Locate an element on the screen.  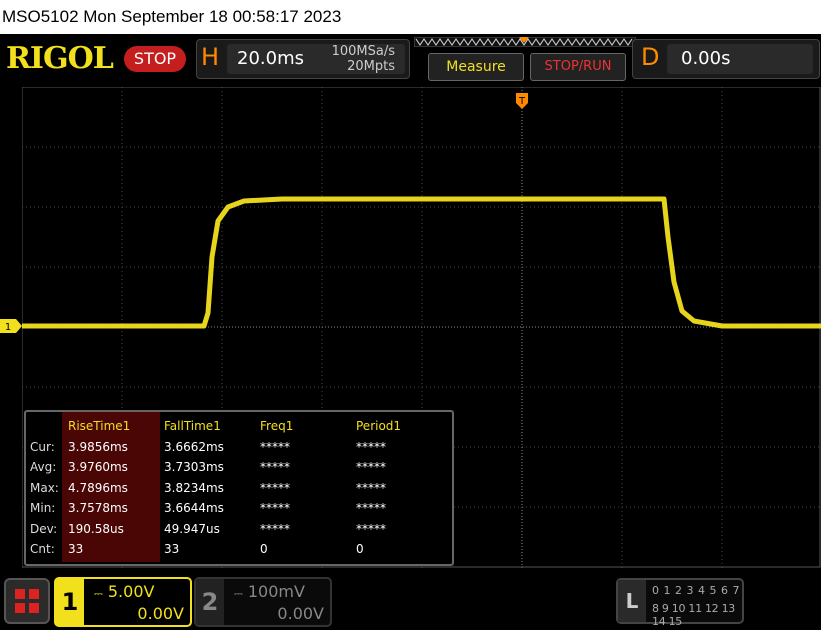
channel-1-scale-value: 5.00V is located at coordinates (131, 591).